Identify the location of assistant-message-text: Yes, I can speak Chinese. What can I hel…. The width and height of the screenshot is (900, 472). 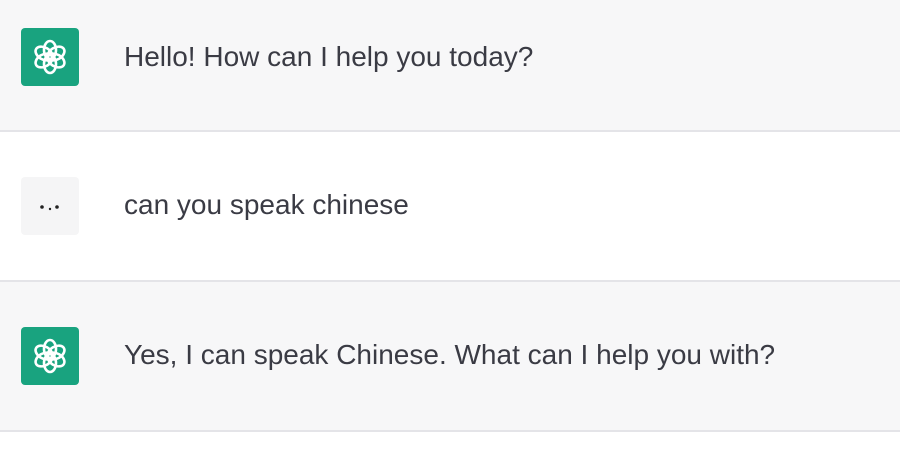
(450, 354).